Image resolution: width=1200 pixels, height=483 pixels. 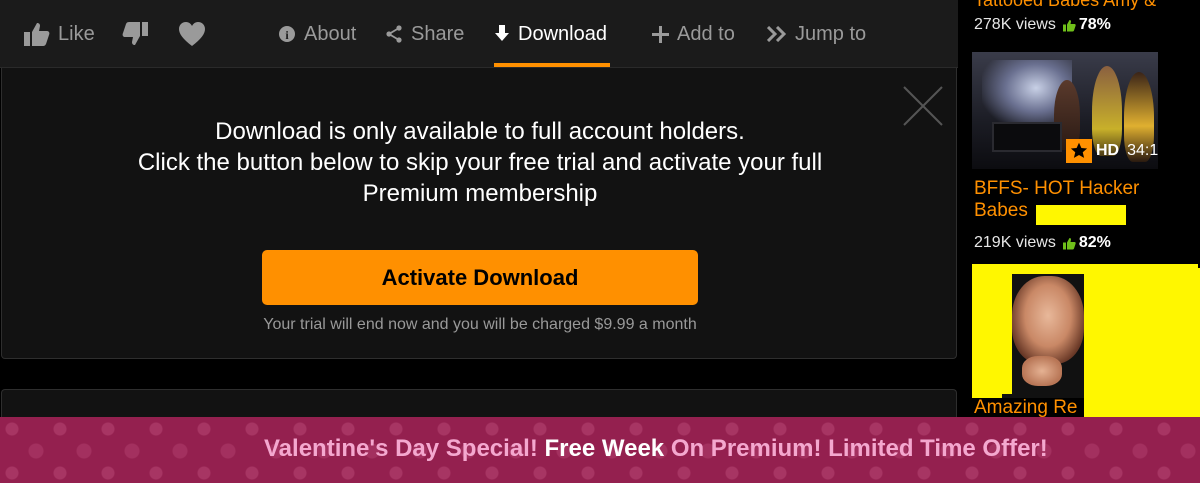 What do you see at coordinates (1057, 188) in the screenshot?
I see `title-line-1: BFFS- HOT Hacker` at bounding box center [1057, 188].